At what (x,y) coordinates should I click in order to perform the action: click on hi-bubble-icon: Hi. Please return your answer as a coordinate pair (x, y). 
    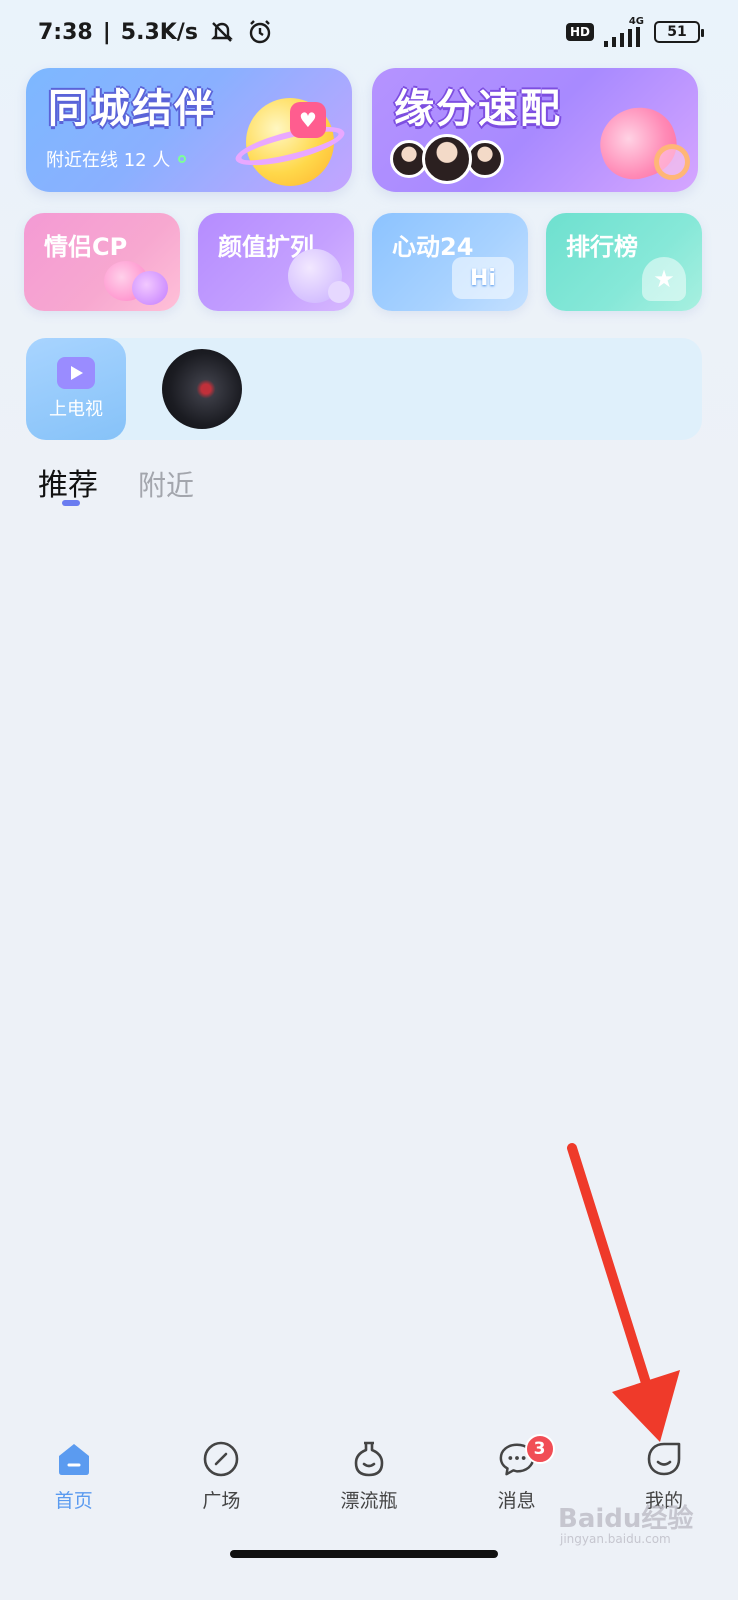
    Looking at the image, I should click on (483, 278).